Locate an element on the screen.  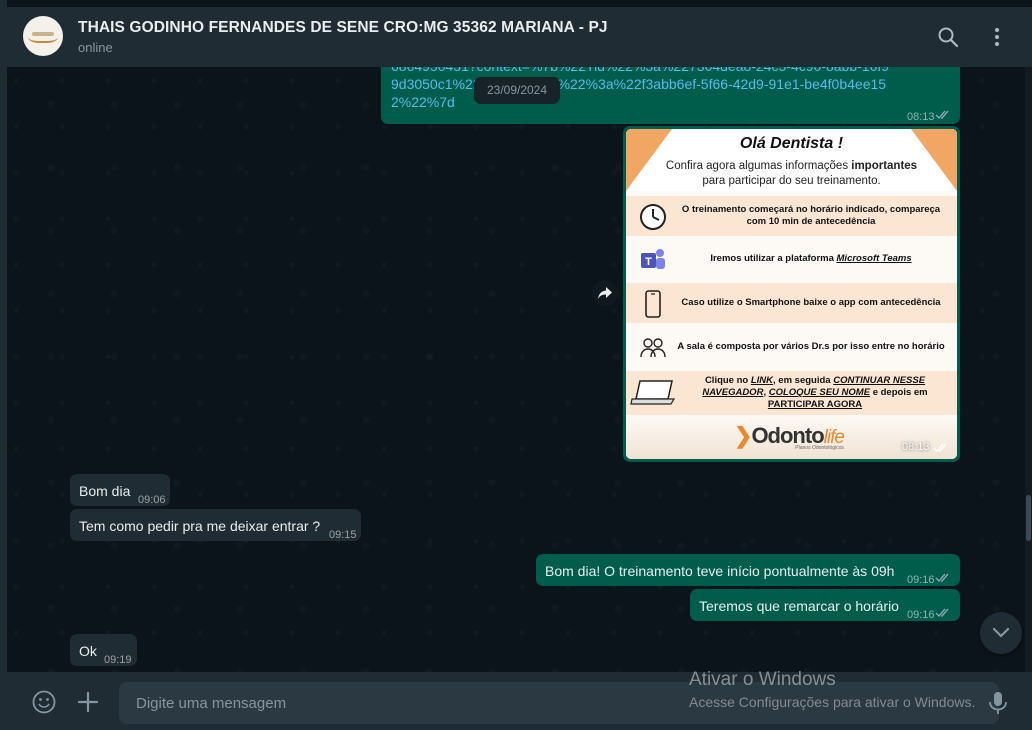
scrollbar-thumb is located at coordinates (1028, 518).